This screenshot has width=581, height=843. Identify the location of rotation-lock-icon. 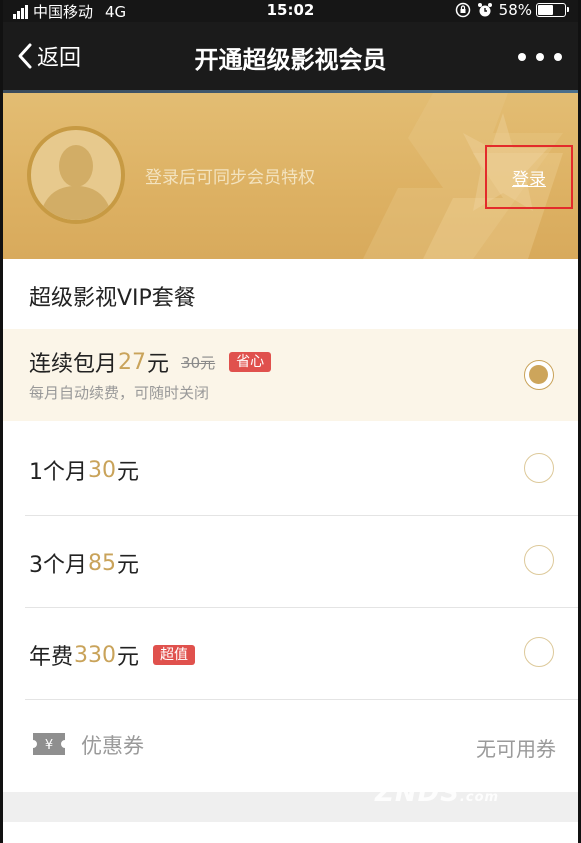
(462, 10).